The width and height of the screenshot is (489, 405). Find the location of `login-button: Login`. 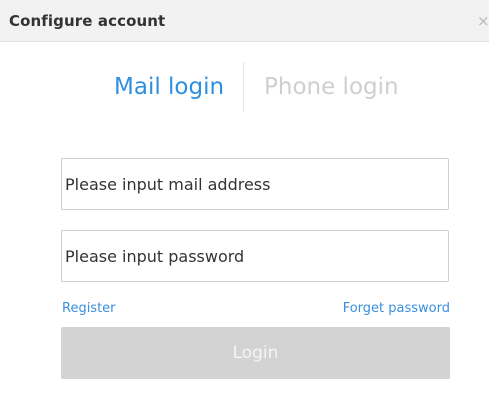

login-button: Login is located at coordinates (255, 353).